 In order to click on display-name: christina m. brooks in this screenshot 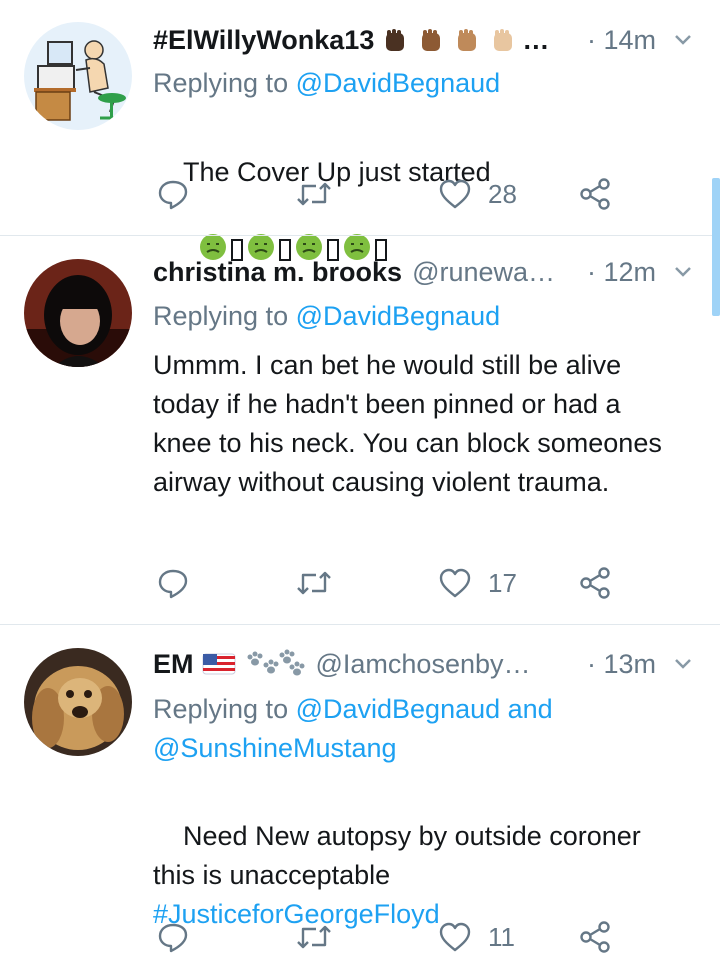, I will do `click(277, 272)`.